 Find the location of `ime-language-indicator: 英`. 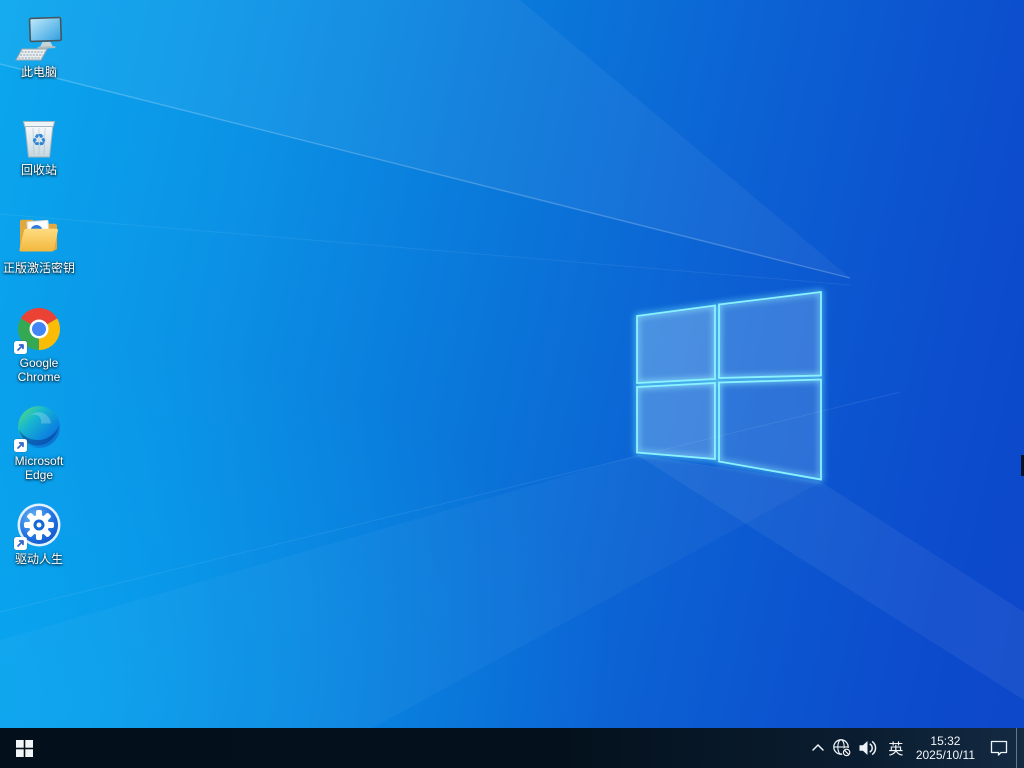

ime-language-indicator: 英 is located at coordinates (896, 748).